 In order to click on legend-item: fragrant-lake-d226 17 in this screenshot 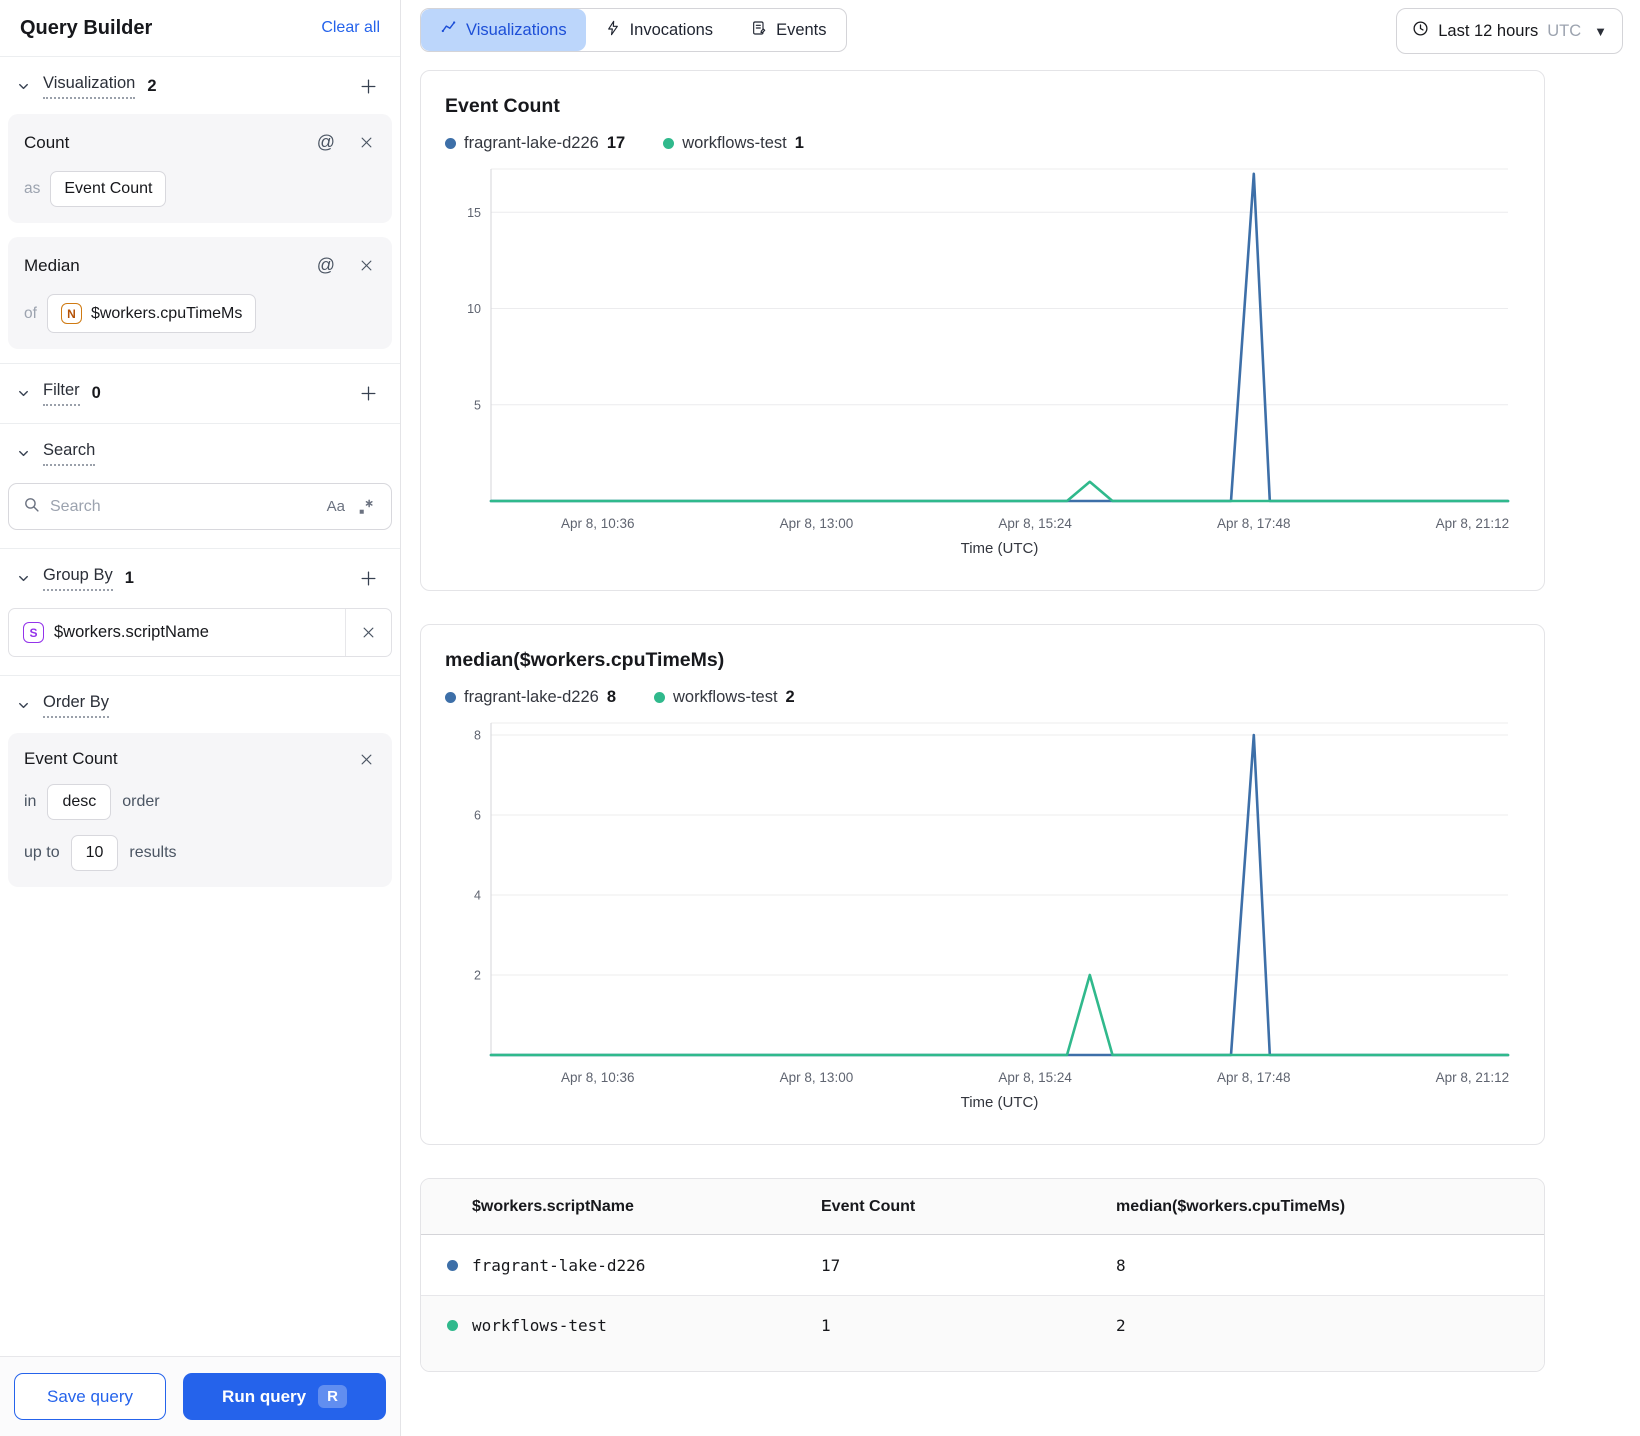, I will do `click(535, 143)`.